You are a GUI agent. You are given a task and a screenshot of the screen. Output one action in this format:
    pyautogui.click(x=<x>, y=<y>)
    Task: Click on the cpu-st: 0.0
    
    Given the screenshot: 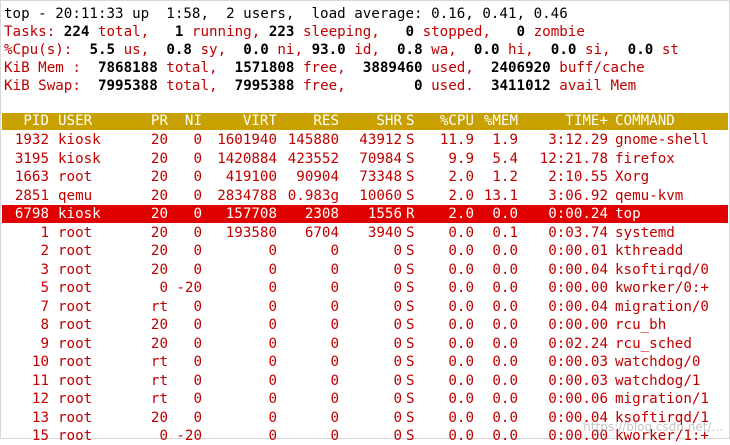 What is the action you would take?
    pyautogui.click(x=640, y=50)
    